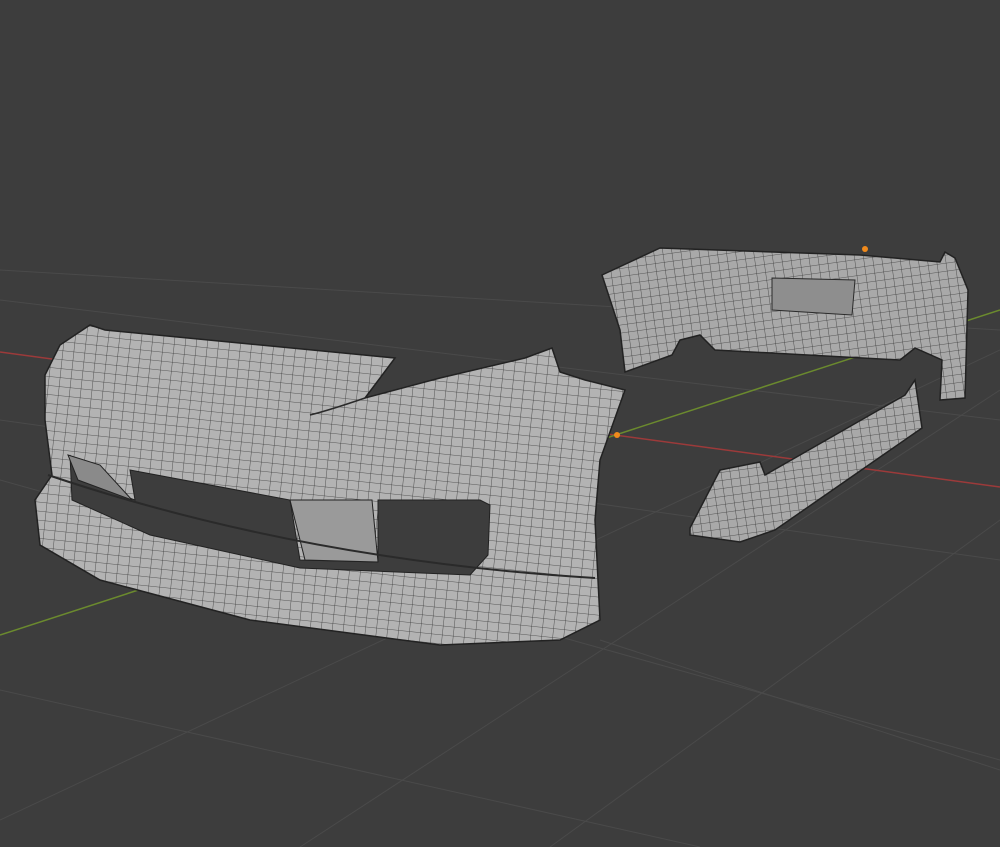  Describe the element at coordinates (806, 460) in the screenshot. I see `side-skirt` at that location.